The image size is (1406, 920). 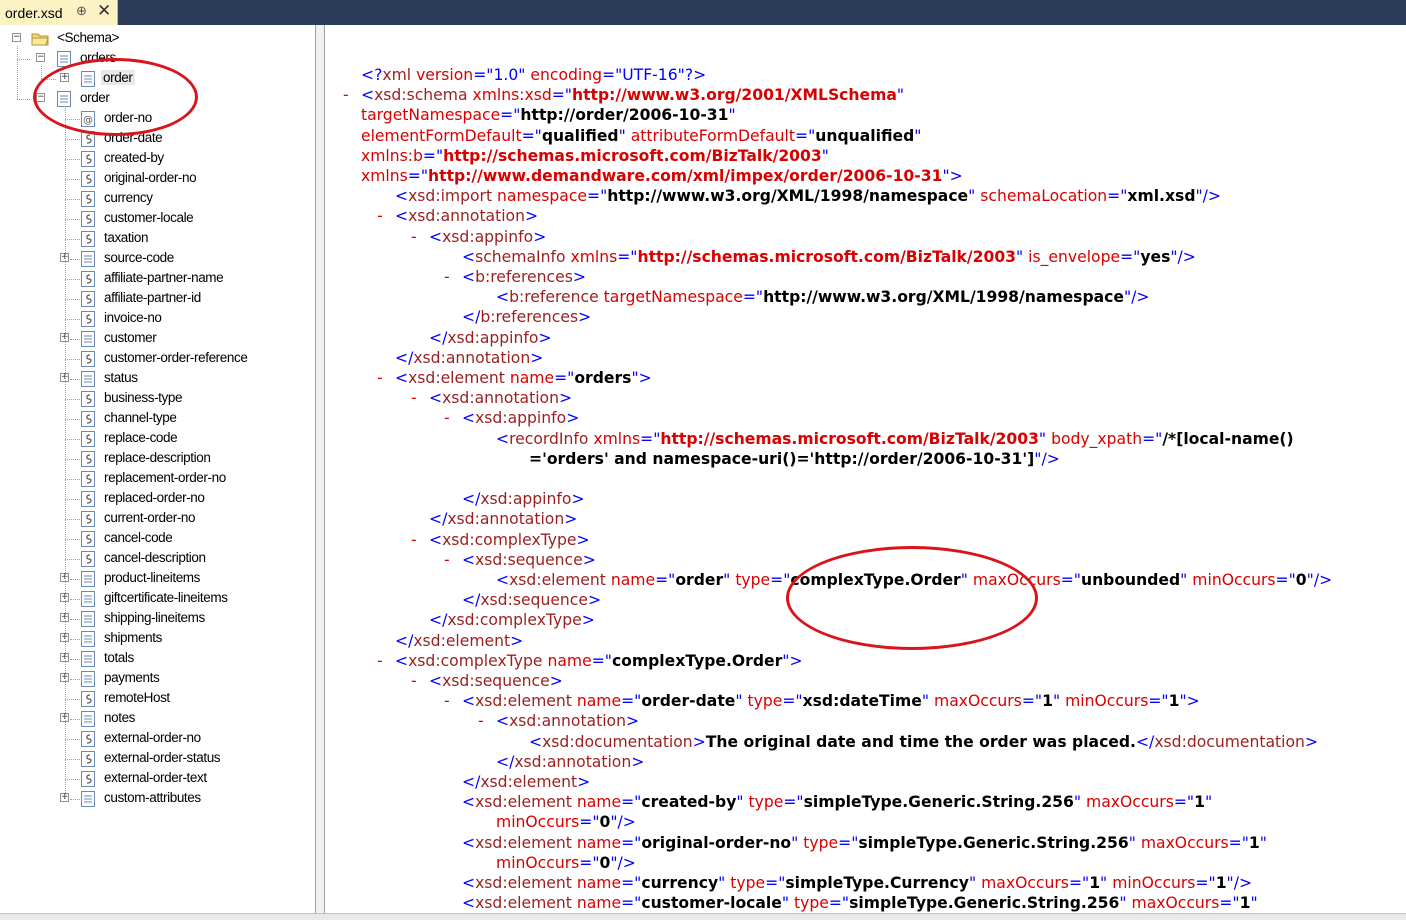 I want to click on pane-splitter, so click(x=320, y=469).